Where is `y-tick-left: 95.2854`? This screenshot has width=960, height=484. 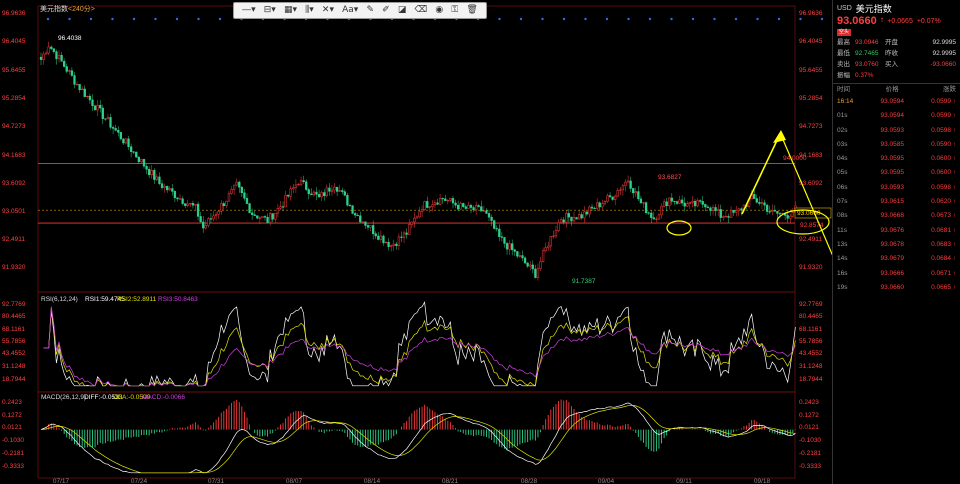
y-tick-left: 95.2854 is located at coordinates (14, 98).